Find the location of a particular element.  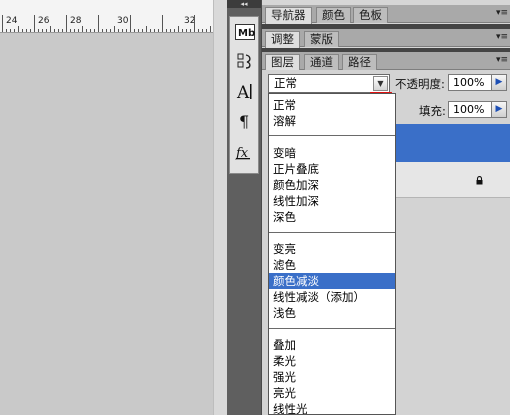

tab-color: 颜色 is located at coordinates (333, 15).